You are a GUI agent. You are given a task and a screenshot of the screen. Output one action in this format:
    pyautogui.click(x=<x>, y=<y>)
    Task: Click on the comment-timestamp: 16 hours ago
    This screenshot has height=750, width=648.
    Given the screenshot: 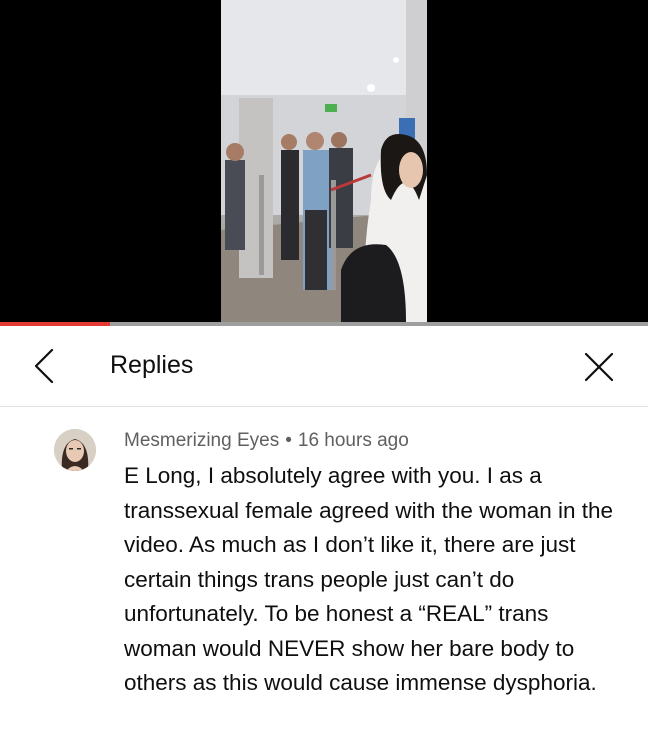 What is the action you would take?
    pyautogui.click(x=353, y=440)
    